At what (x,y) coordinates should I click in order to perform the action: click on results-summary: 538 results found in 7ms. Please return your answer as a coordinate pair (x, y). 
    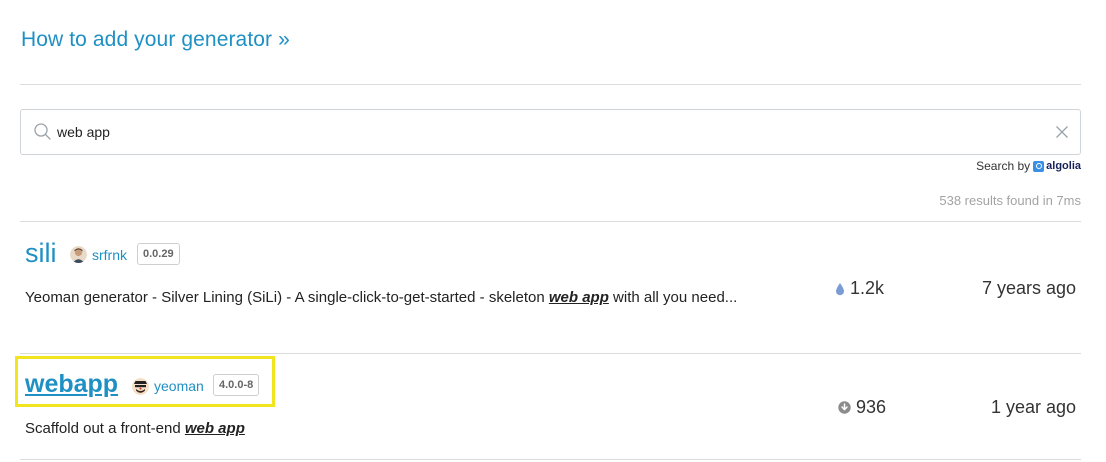
    Looking at the image, I should click on (1010, 200).